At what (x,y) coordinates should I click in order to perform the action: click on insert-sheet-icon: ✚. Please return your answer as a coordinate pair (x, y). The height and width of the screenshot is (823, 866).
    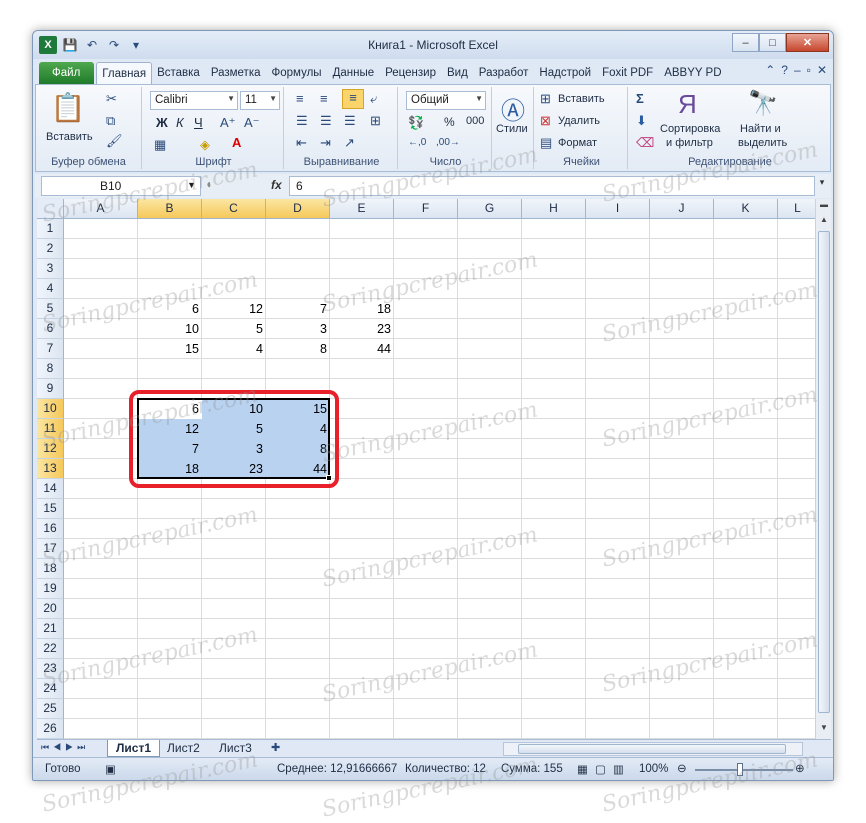
    Looking at the image, I should click on (275, 747).